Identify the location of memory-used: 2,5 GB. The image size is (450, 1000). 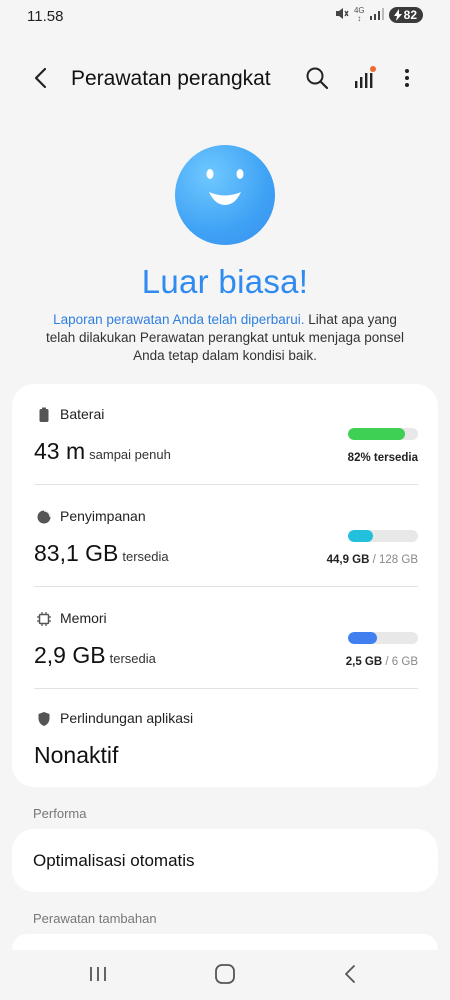
(364, 662).